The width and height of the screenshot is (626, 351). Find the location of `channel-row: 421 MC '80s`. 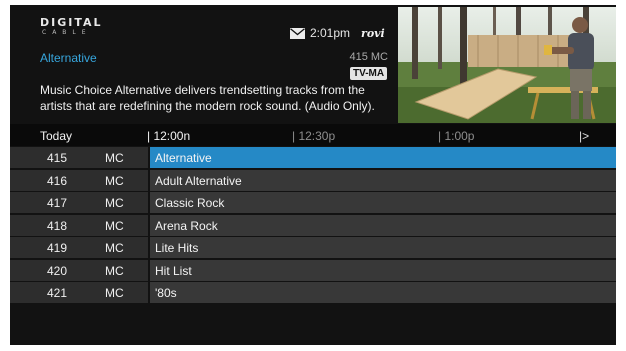

channel-row: 421 MC '80s is located at coordinates (313, 292).